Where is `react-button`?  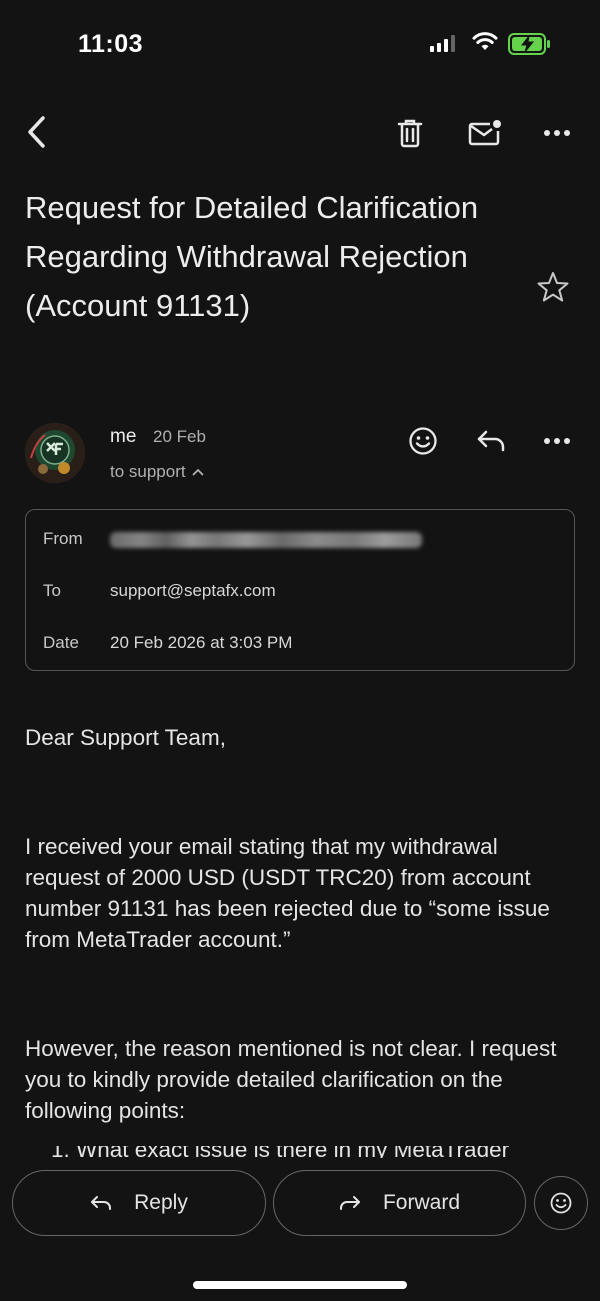
react-button is located at coordinates (561, 1203).